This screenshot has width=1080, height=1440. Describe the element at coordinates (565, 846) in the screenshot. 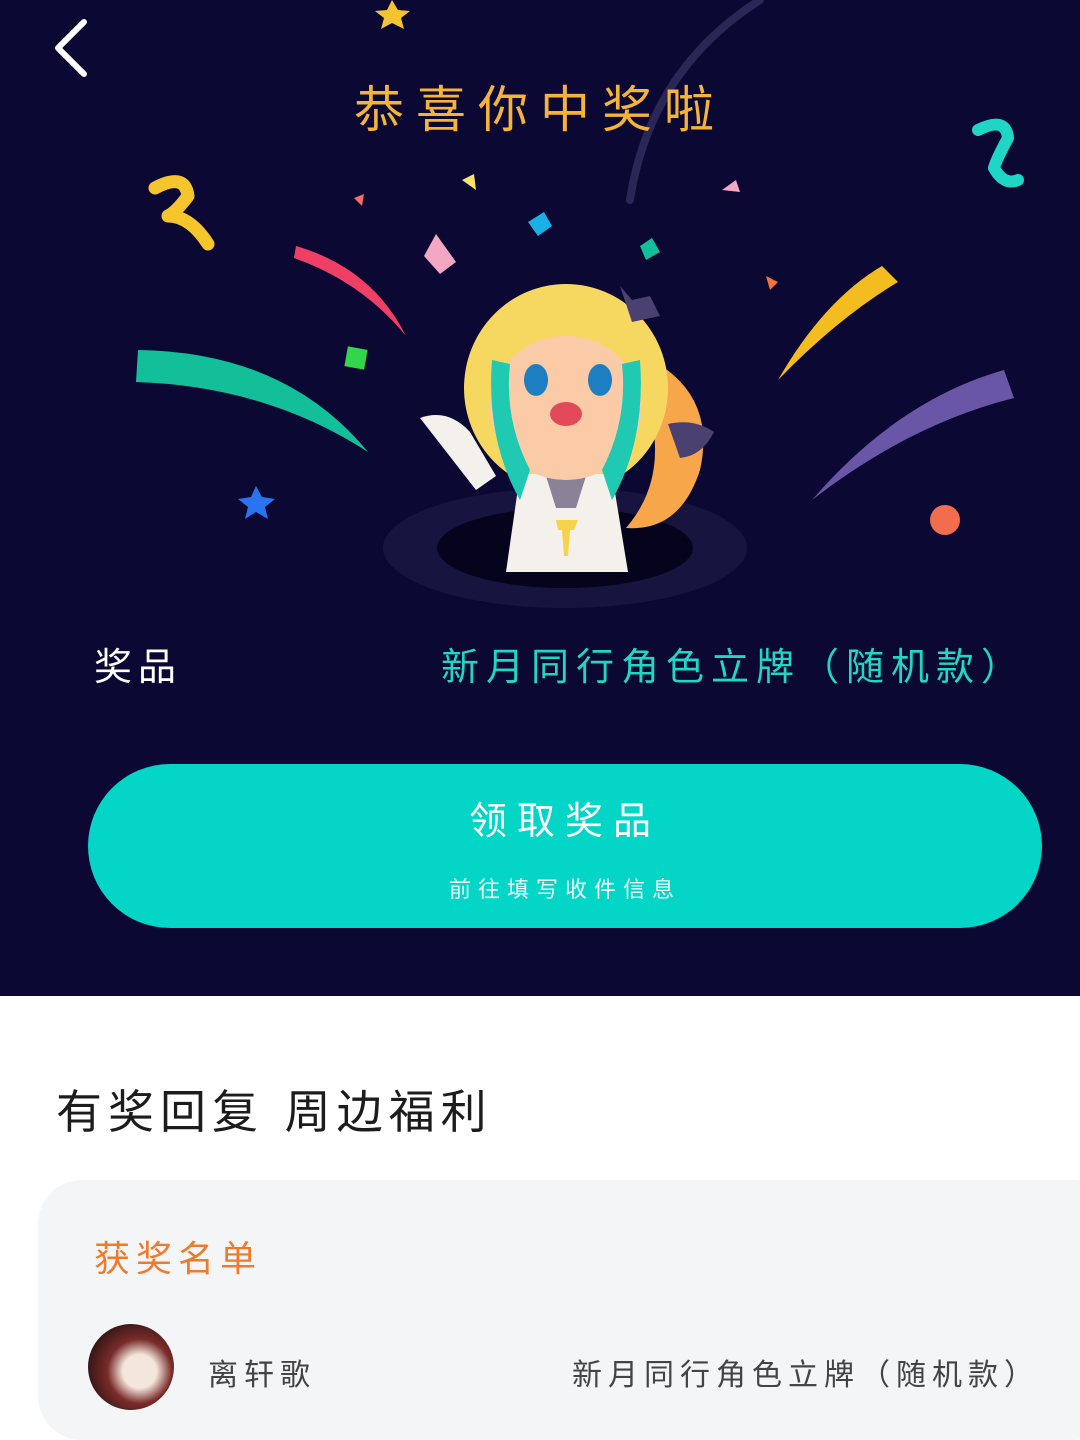

I see `claim-prize-button: 领取奖品 前往填写收件信息` at that location.